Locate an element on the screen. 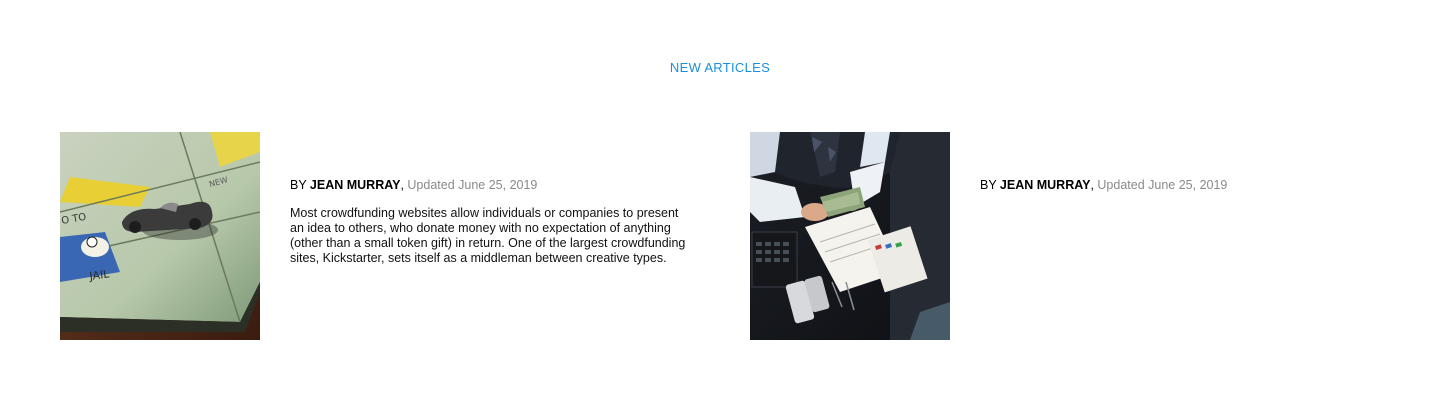 This screenshot has height=400, width=1440. section-title-link: NEW ARTICLES is located at coordinates (720, 67).